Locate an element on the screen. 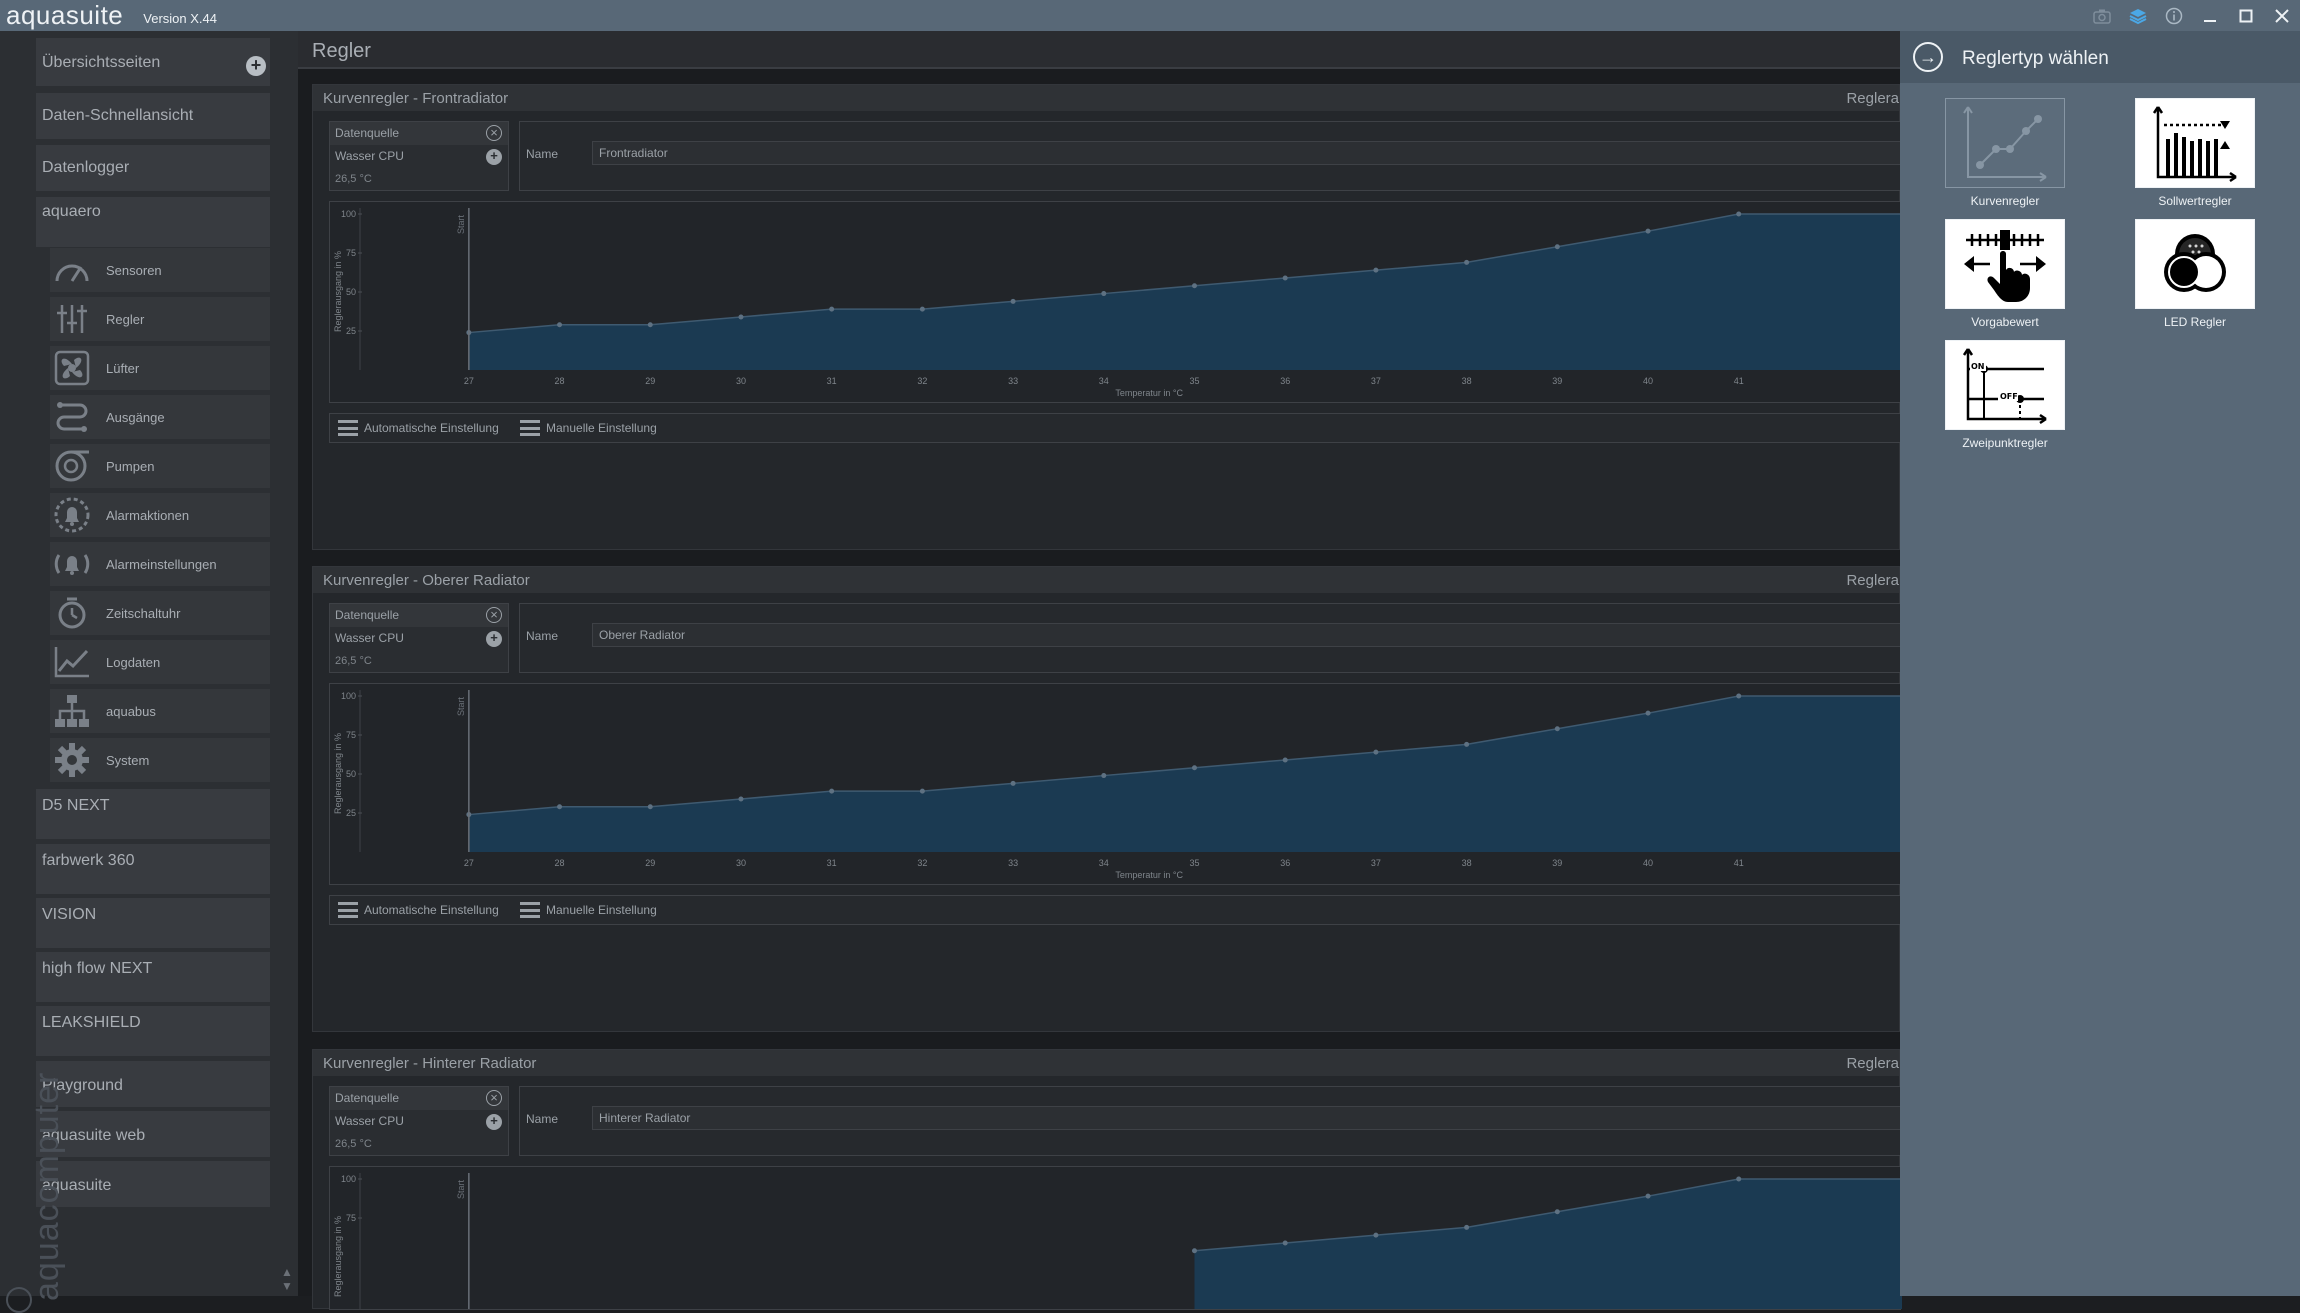 This screenshot has height=1313, width=2300. y-tick-label: 100 is located at coordinates (348, 1179).